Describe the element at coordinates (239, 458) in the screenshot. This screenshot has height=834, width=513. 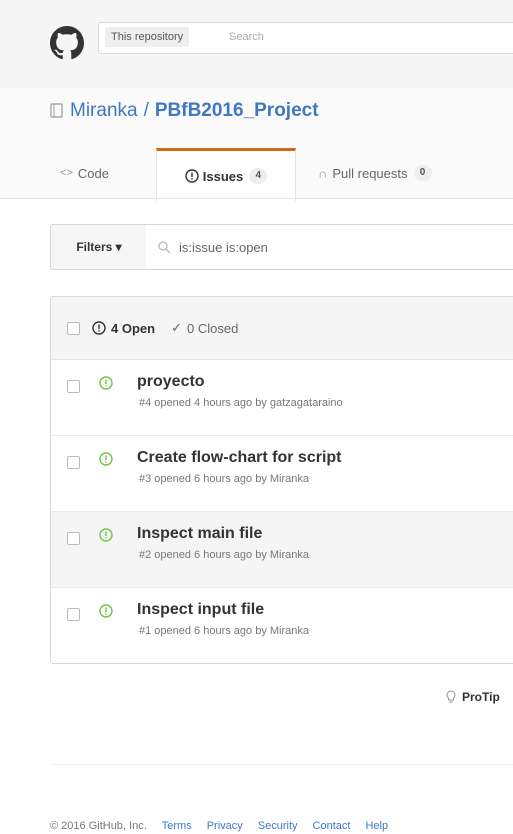
I see `issue-title-link: Create flow-chart for script` at that location.